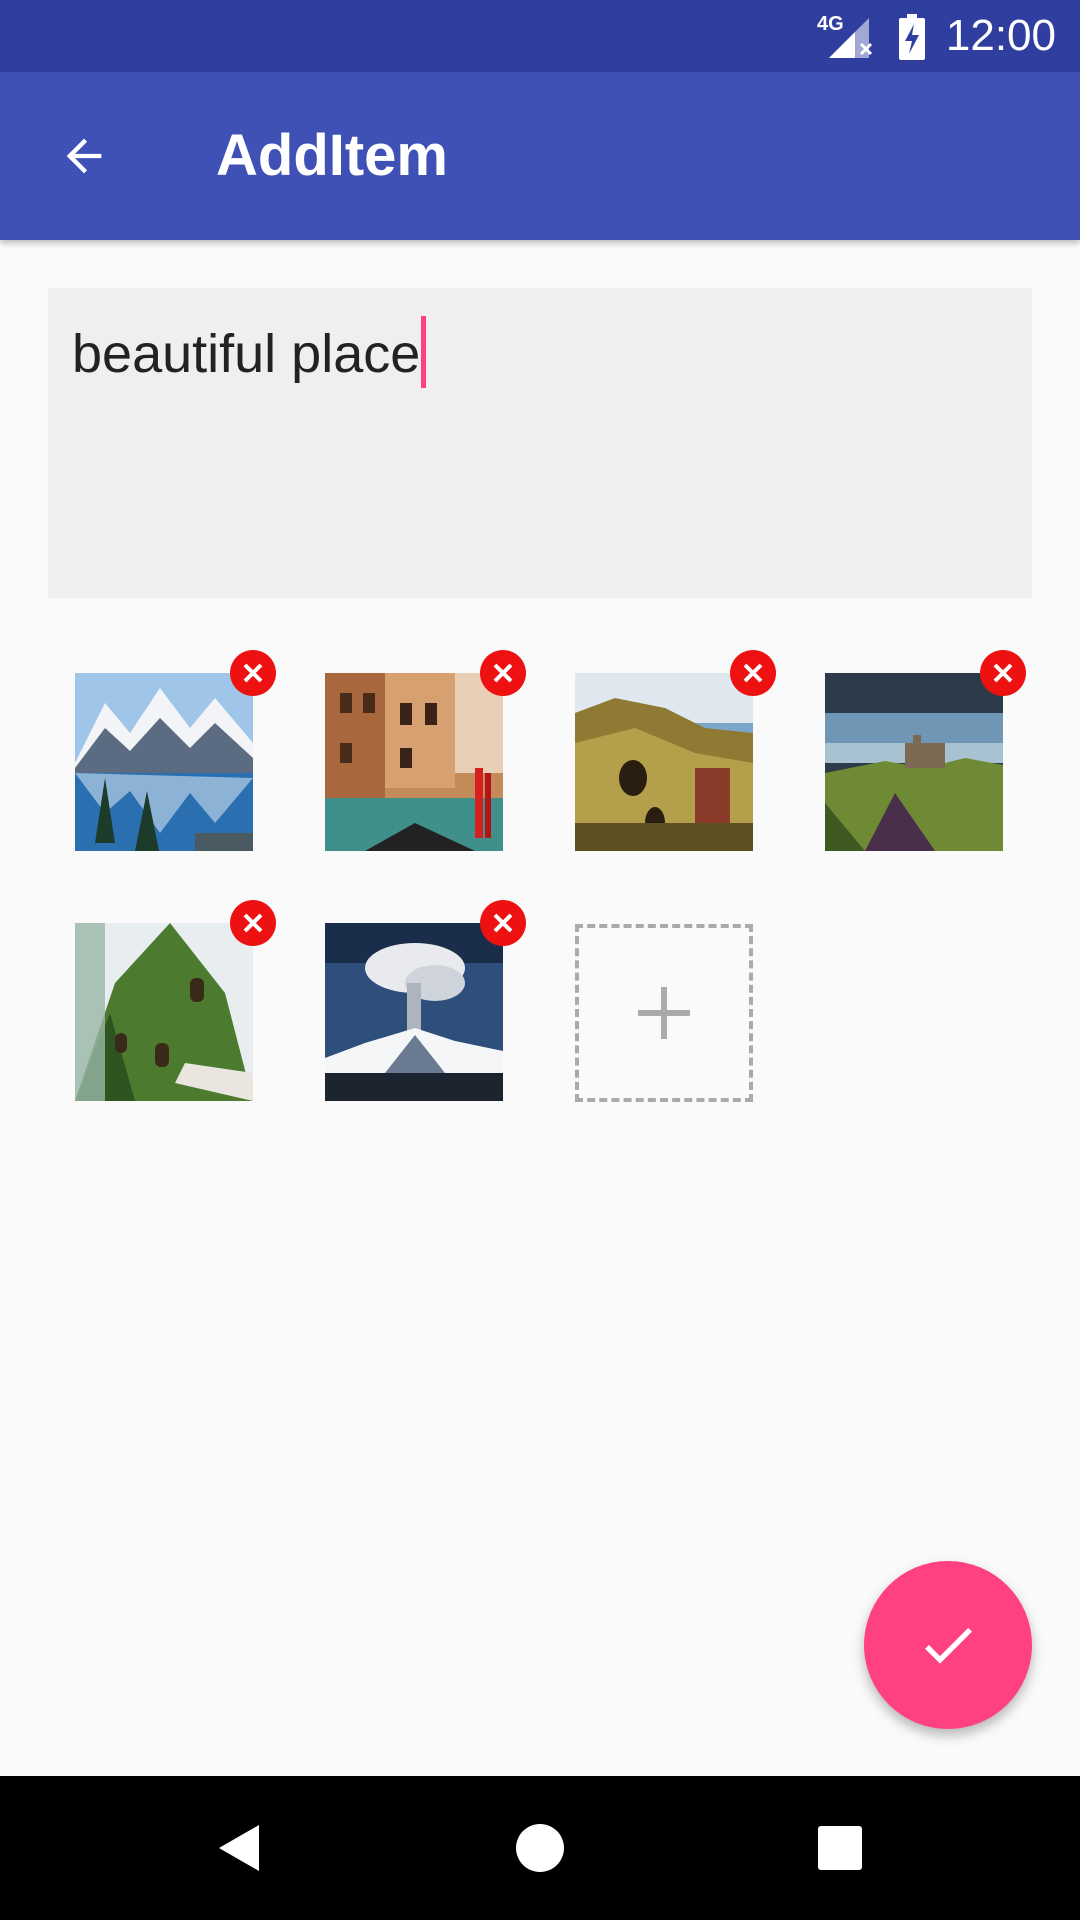  I want to click on moss-hotel-photo, so click(164, 1012).